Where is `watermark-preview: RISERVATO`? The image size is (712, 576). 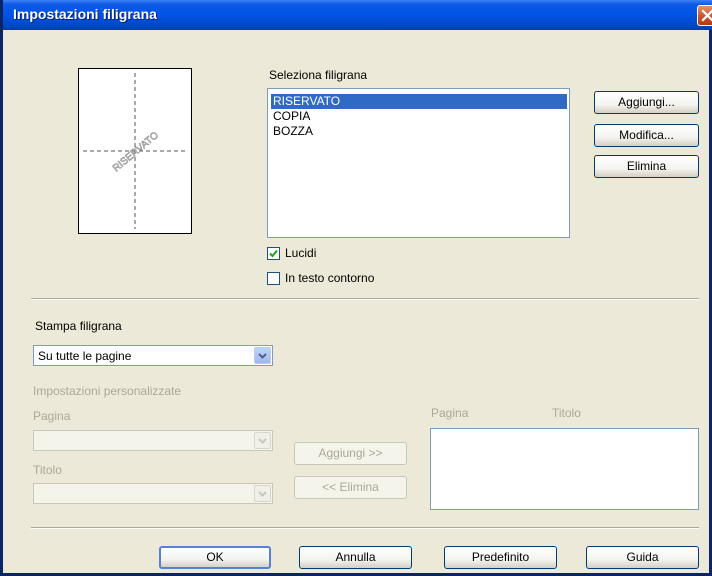
watermark-preview: RISERVATO is located at coordinates (135, 151).